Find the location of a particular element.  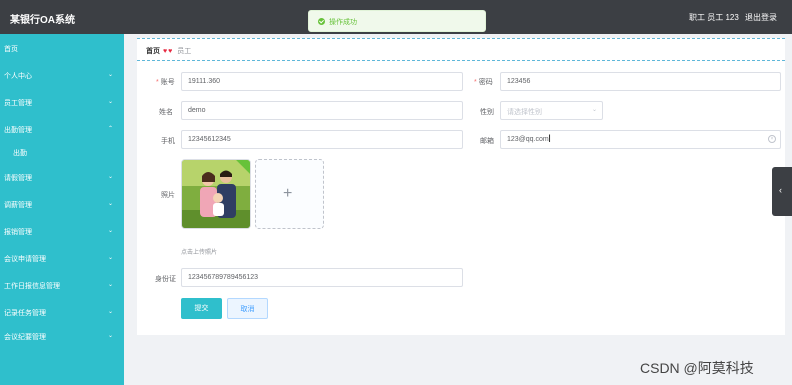

email-value: 123@qq.com is located at coordinates (528, 139).